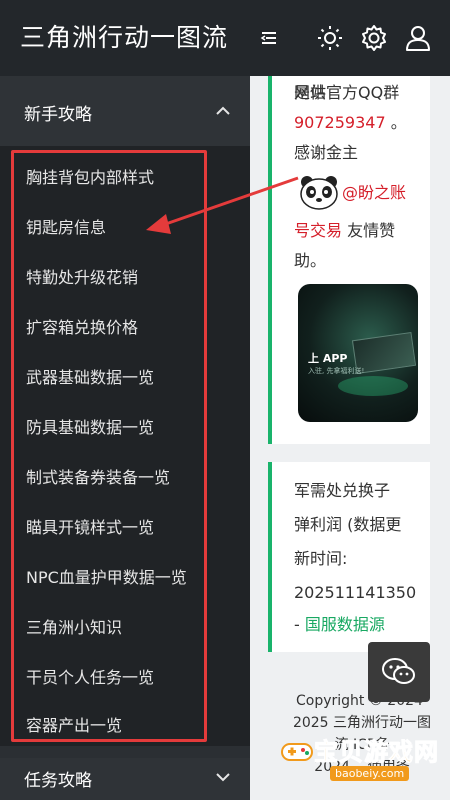 This screenshot has height=800, width=450. What do you see at coordinates (124, 36) in the screenshot?
I see `site-title: 三角洲行动一图流` at bounding box center [124, 36].